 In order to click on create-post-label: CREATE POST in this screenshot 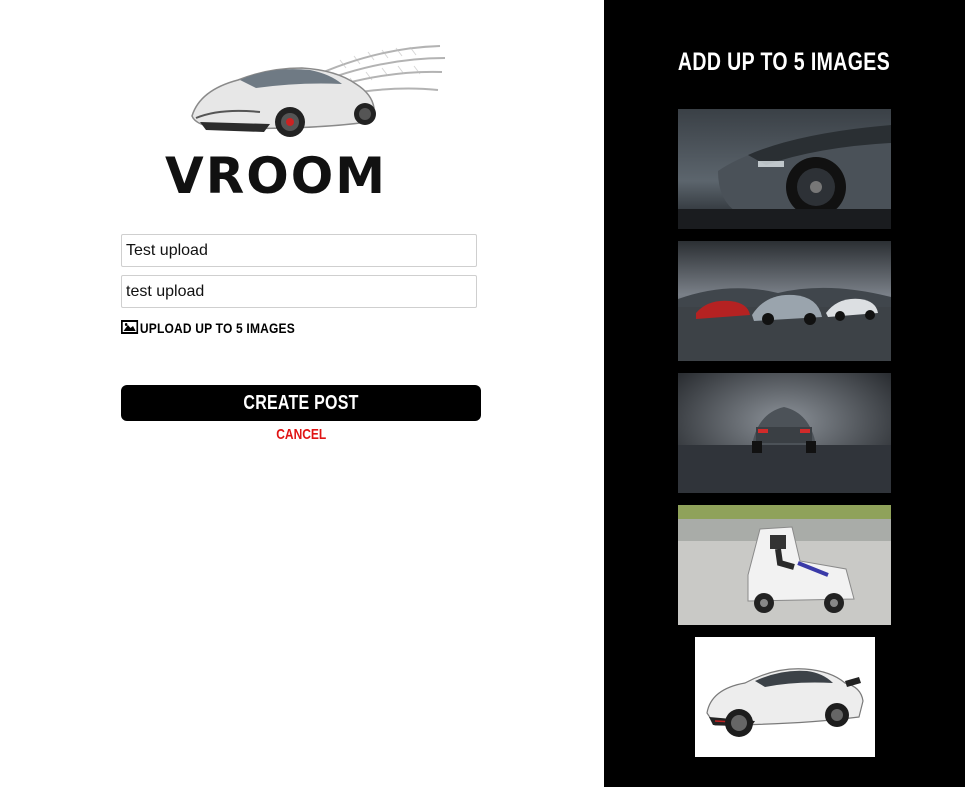, I will do `click(301, 402)`.